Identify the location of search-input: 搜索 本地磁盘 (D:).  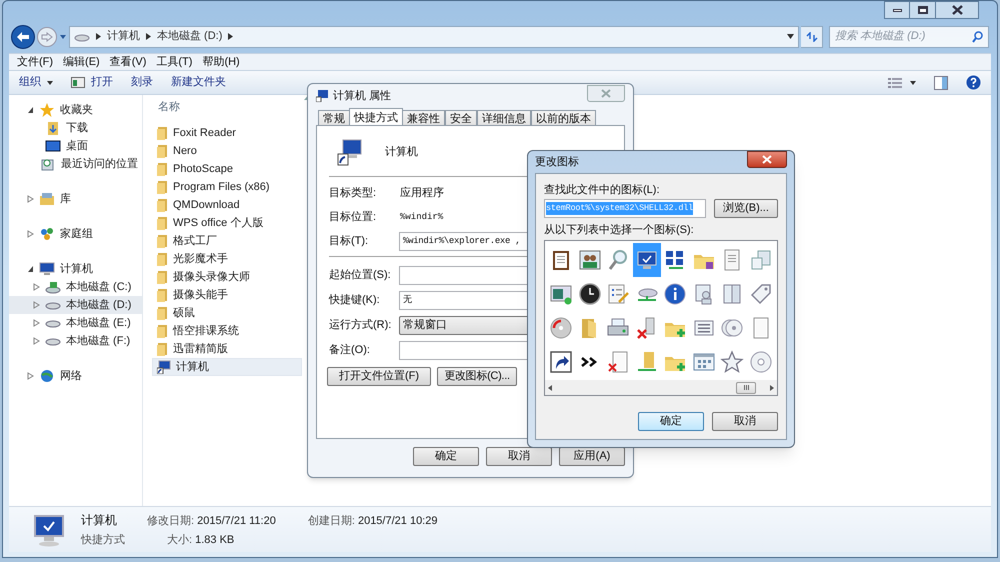
(903, 36).